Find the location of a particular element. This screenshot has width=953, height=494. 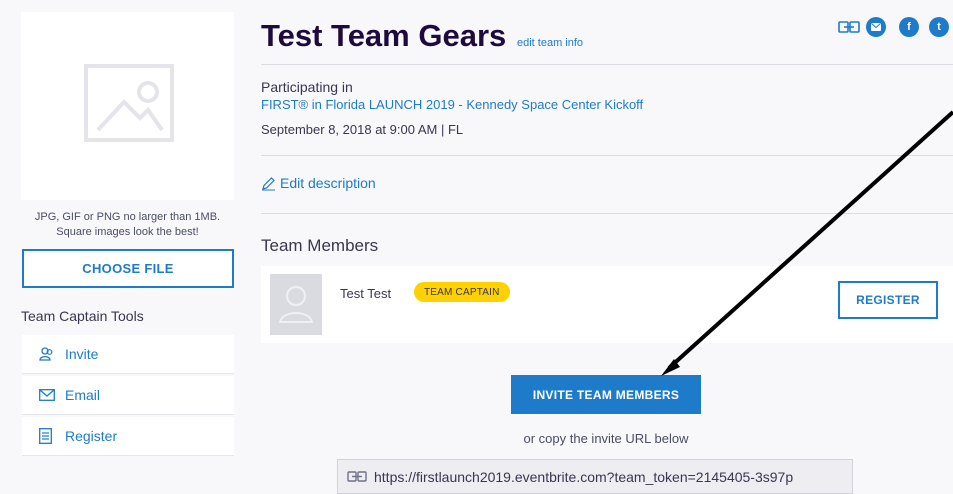

twitter-icon: t is located at coordinates (939, 27).